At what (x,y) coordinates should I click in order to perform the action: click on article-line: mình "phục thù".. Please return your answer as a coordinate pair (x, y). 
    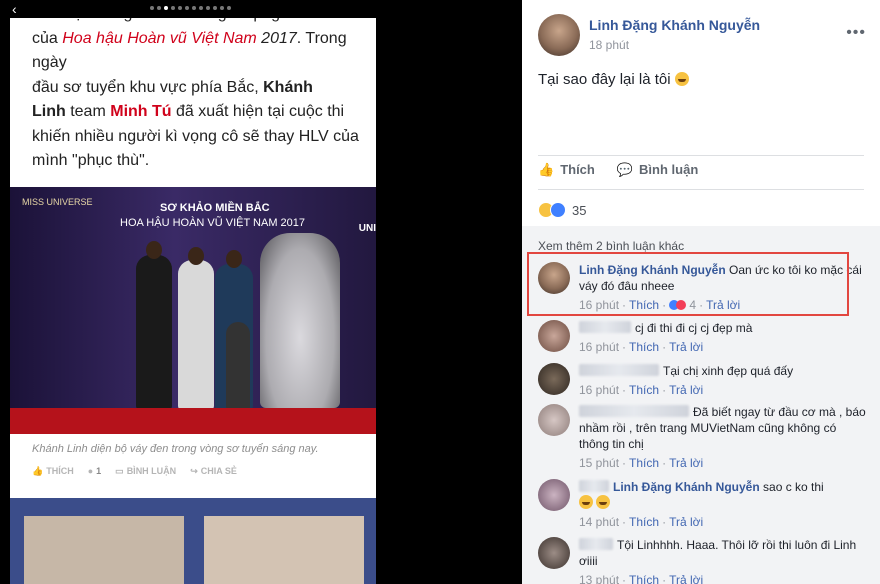
    Looking at the image, I should click on (91, 160).